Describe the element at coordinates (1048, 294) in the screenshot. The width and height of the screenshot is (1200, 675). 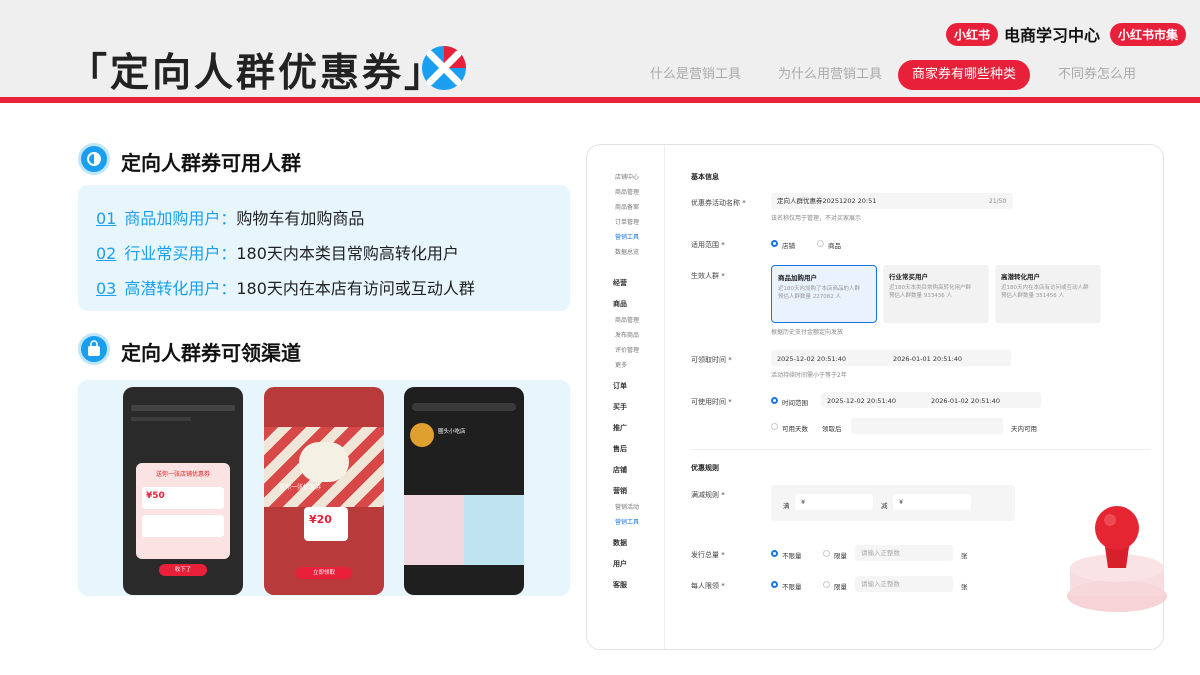
I see `crowd-card-potential: 高潜转化用户 近180天内在本店有访问或互动人群 预估人群数量 351456 人` at that location.